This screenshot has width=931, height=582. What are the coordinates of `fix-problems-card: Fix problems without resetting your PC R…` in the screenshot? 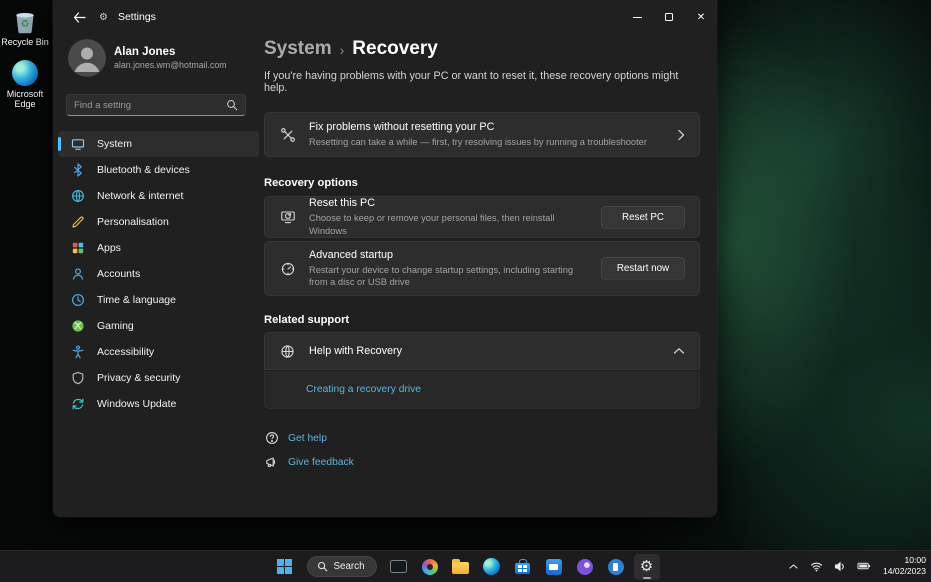 It's located at (482, 134).